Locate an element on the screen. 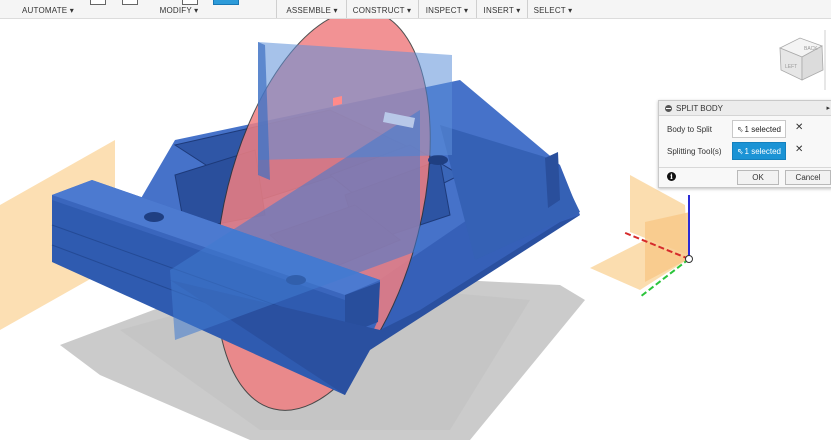 The height and width of the screenshot is (440, 831). panel-footer: i OK Cancel is located at coordinates (745, 177).